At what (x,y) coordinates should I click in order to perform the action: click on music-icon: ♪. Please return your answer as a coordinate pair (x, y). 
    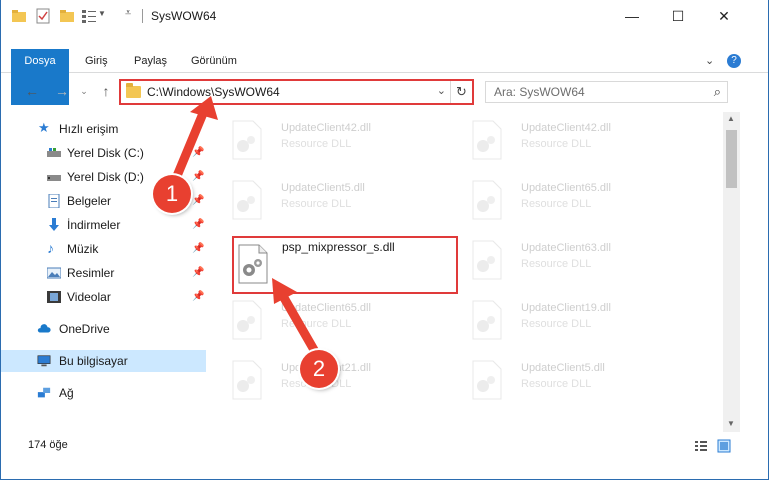
    Looking at the image, I should click on (50, 248).